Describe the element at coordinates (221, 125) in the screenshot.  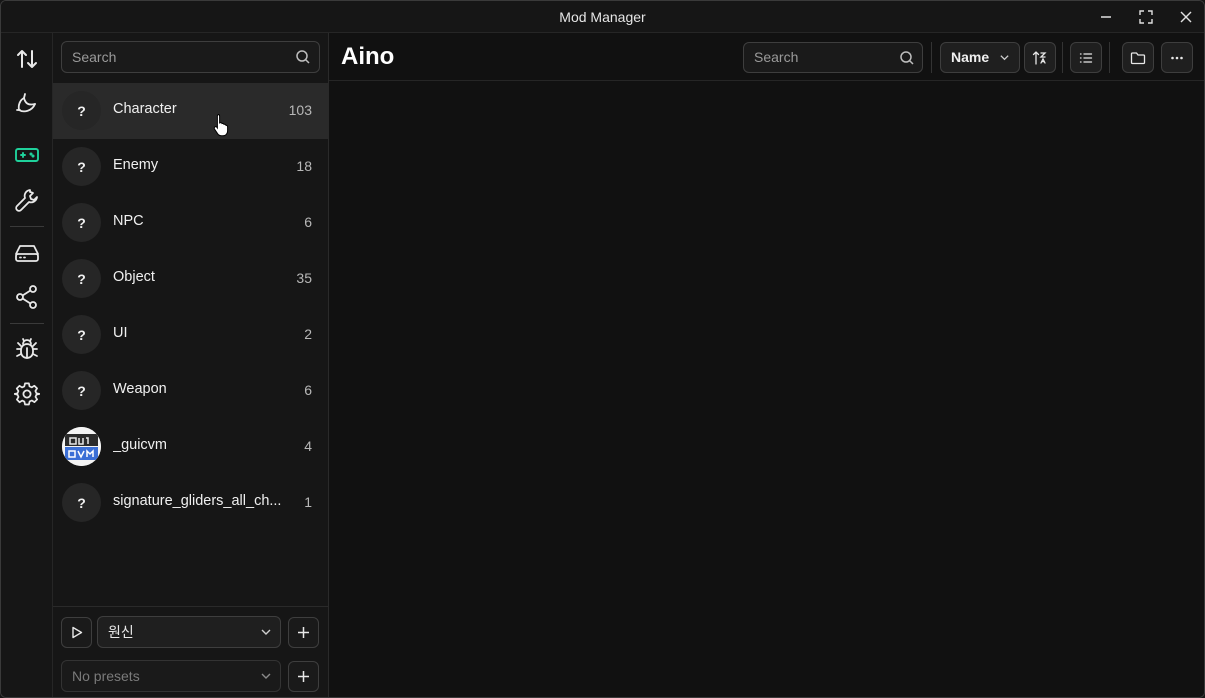
I see `hand-cursor-icon` at that location.